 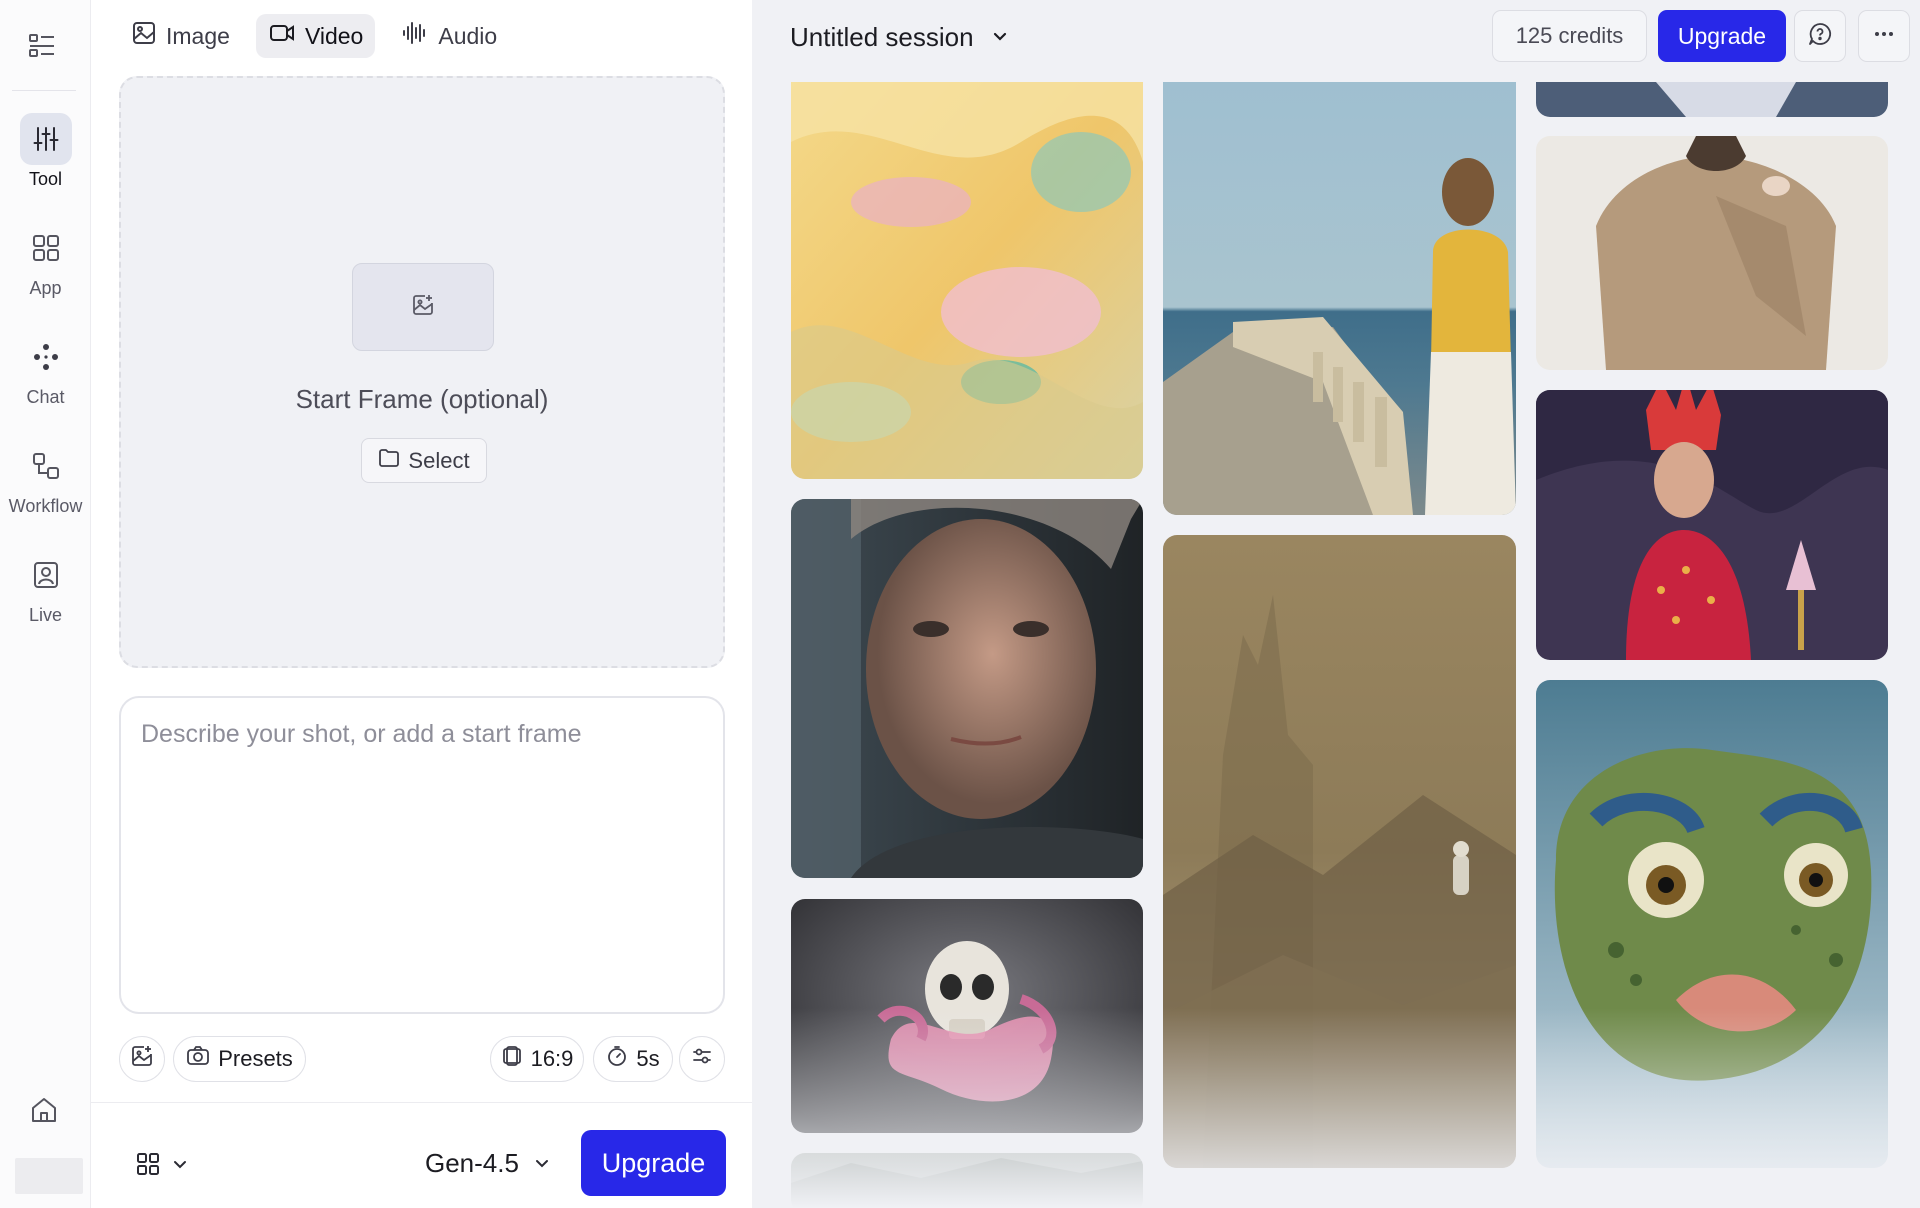 I want to click on rail-divider, so click(x=44, y=90).